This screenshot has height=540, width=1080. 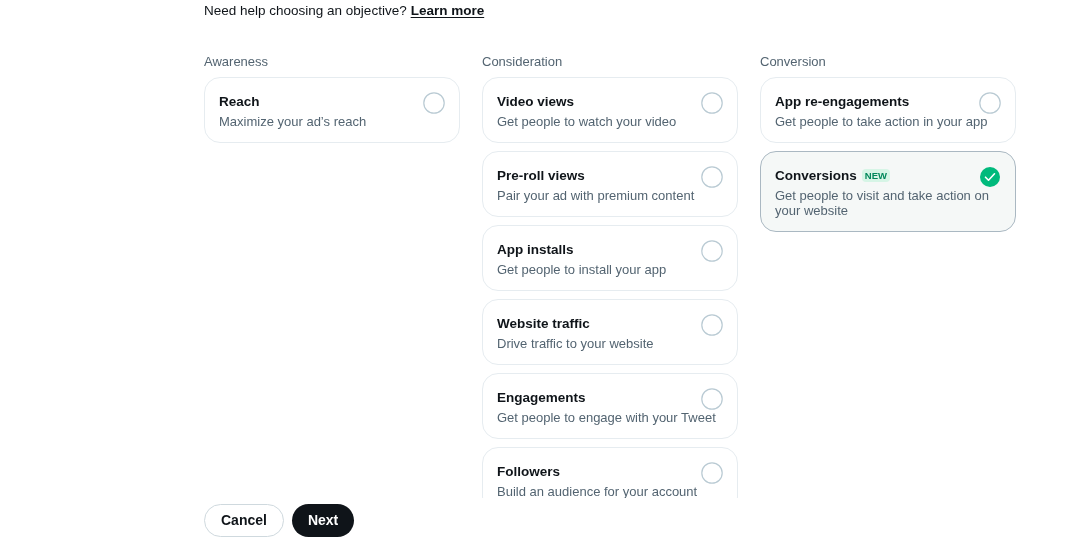 I want to click on option-description: Maximize your ad’s reach, so click(x=293, y=121).